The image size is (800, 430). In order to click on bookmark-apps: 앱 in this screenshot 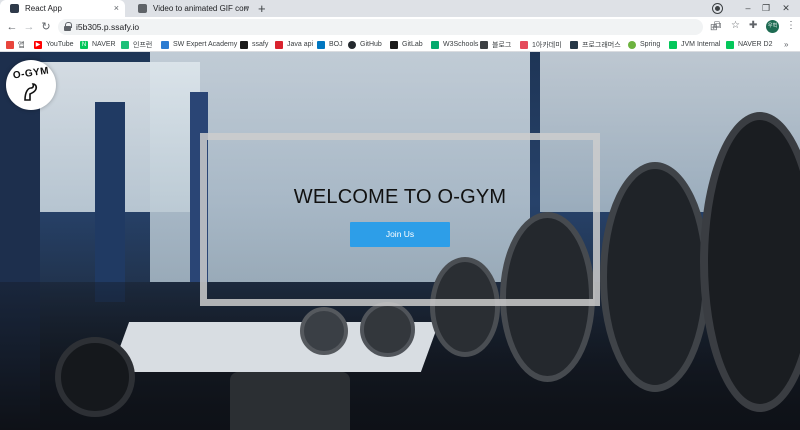, I will do `click(15, 44)`.